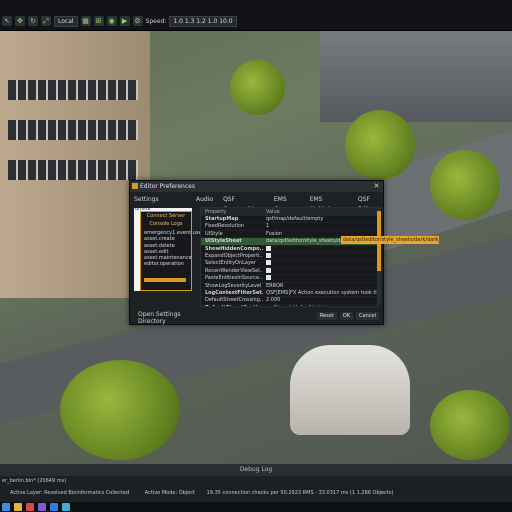 The height and width of the screenshot is (512, 512). What do you see at coordinates (416, 72) in the screenshot?
I see `building-right` at bounding box center [416, 72].